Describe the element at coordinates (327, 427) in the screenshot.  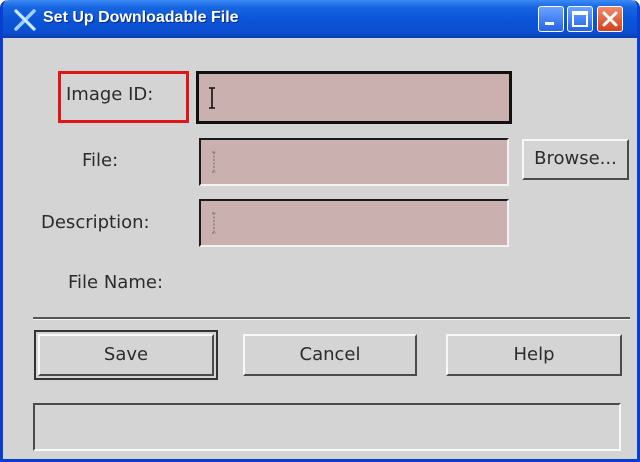
I see `status-bar` at that location.